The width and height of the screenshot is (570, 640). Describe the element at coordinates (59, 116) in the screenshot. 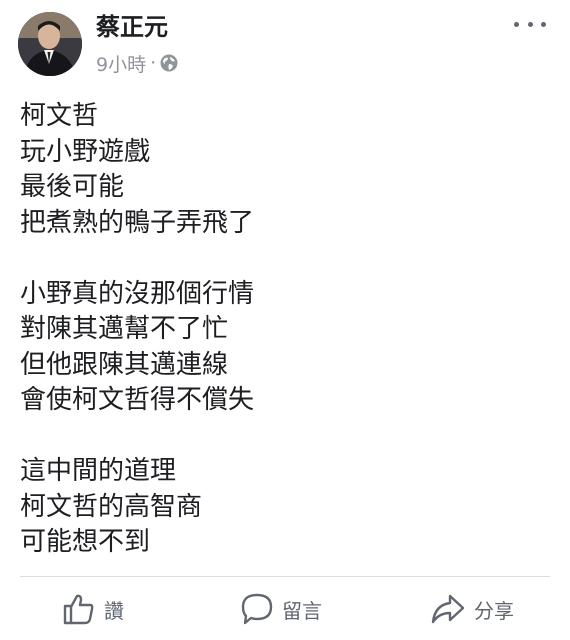

I see `post-line: 柯文哲` at that location.